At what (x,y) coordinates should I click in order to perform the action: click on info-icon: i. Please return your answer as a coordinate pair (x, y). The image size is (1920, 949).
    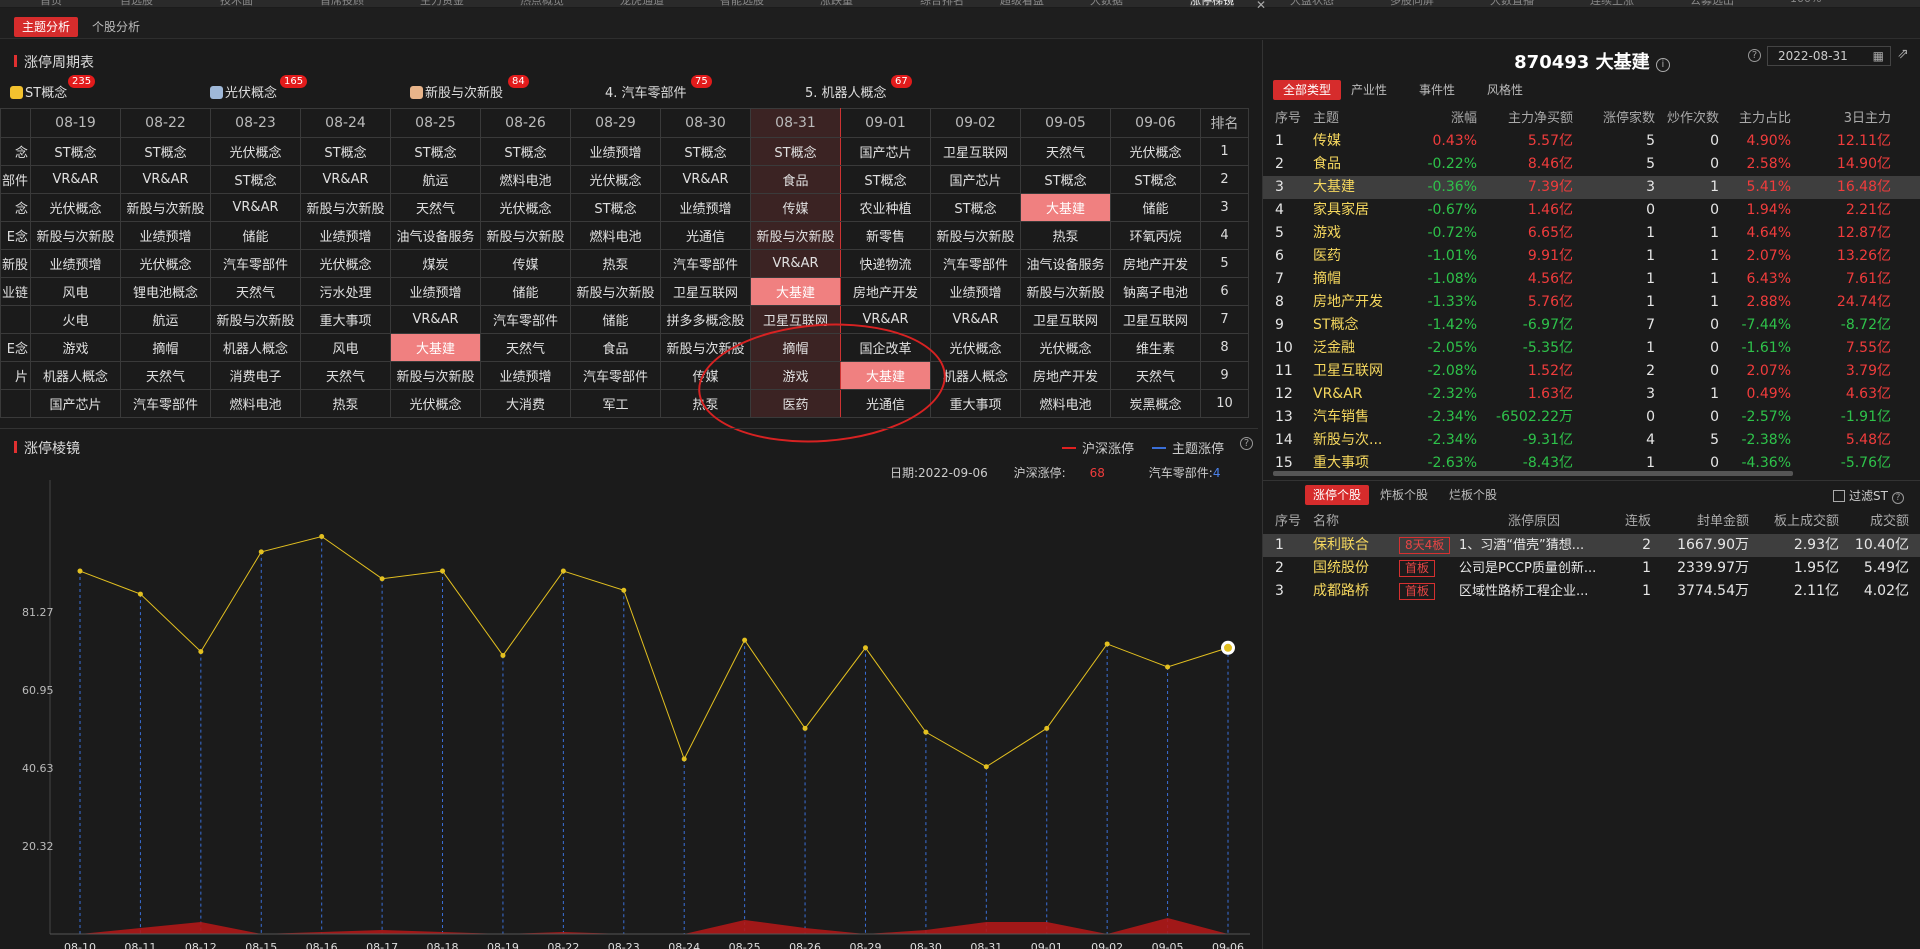
    Looking at the image, I should click on (1662, 65).